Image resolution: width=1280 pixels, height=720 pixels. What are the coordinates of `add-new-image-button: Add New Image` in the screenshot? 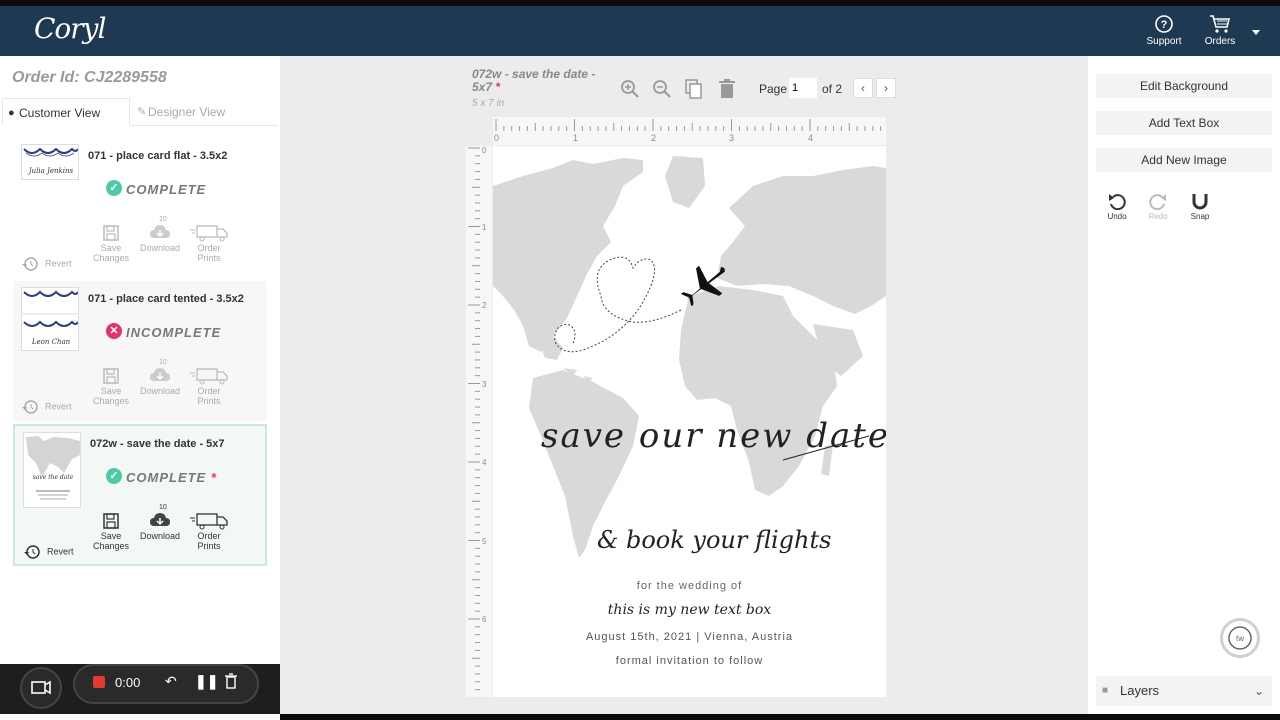 It's located at (1184, 160).